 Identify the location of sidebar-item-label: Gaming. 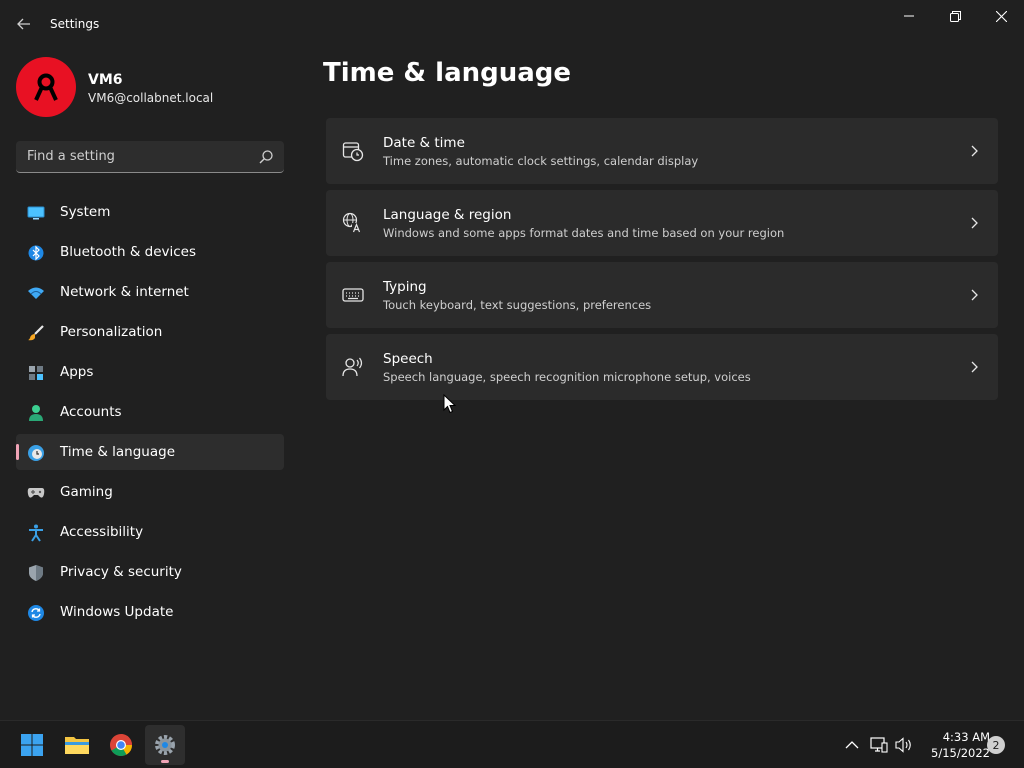
(86, 492).